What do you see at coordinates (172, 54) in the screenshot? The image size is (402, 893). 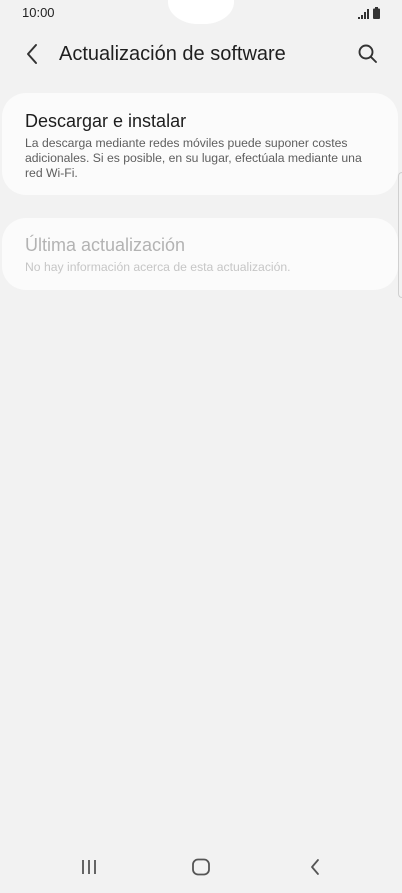 I see `page-title: Actualización de software` at bounding box center [172, 54].